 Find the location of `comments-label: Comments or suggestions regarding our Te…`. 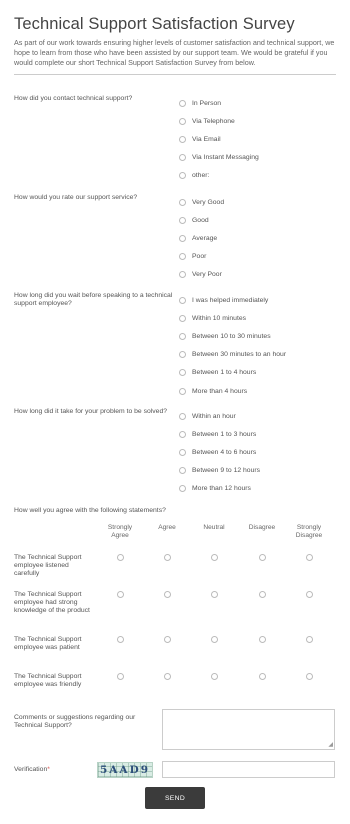

comments-label: Comments or suggestions regarding our Te… is located at coordinates (75, 722).